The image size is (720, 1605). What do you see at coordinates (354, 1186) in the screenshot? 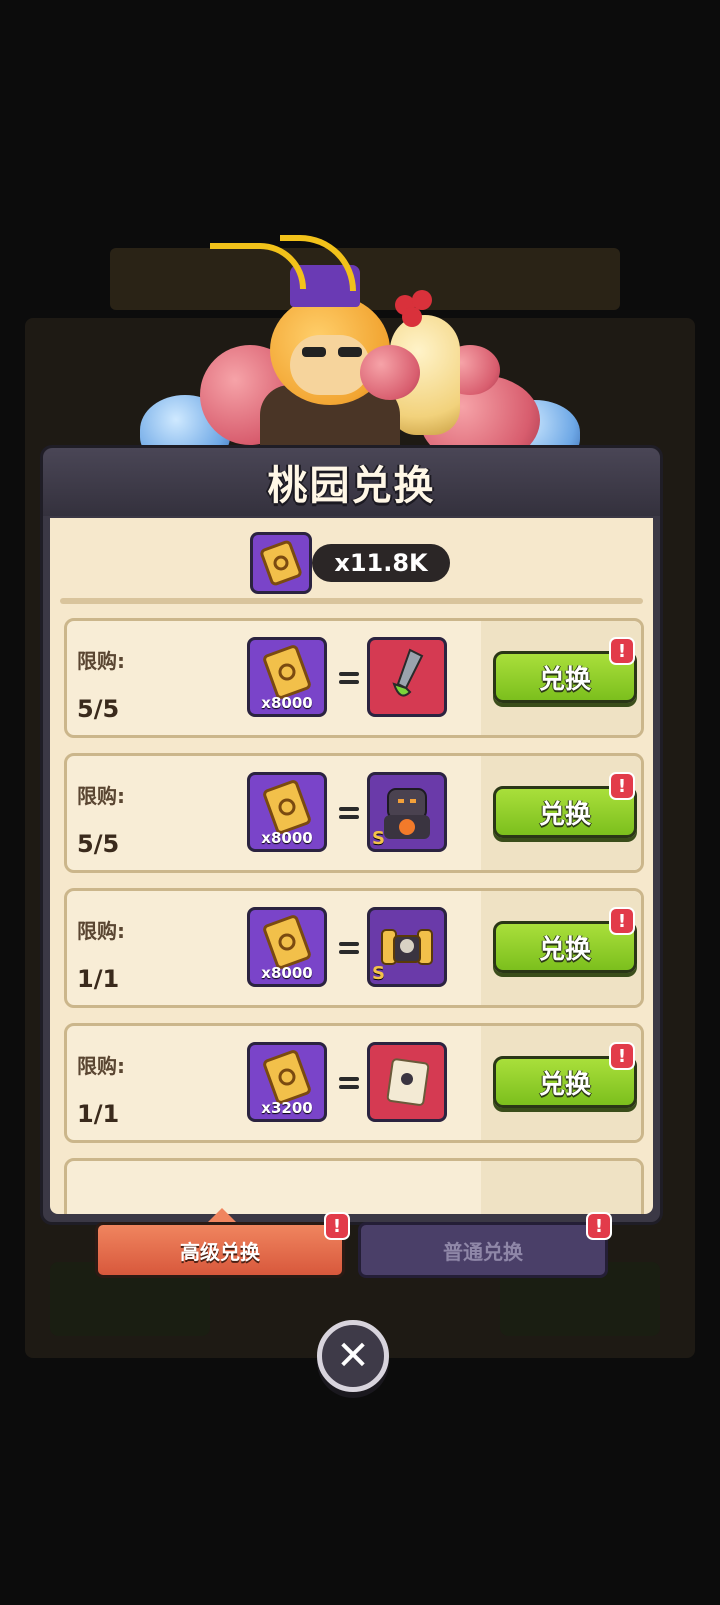
I see `exchange-row-partial` at bounding box center [354, 1186].